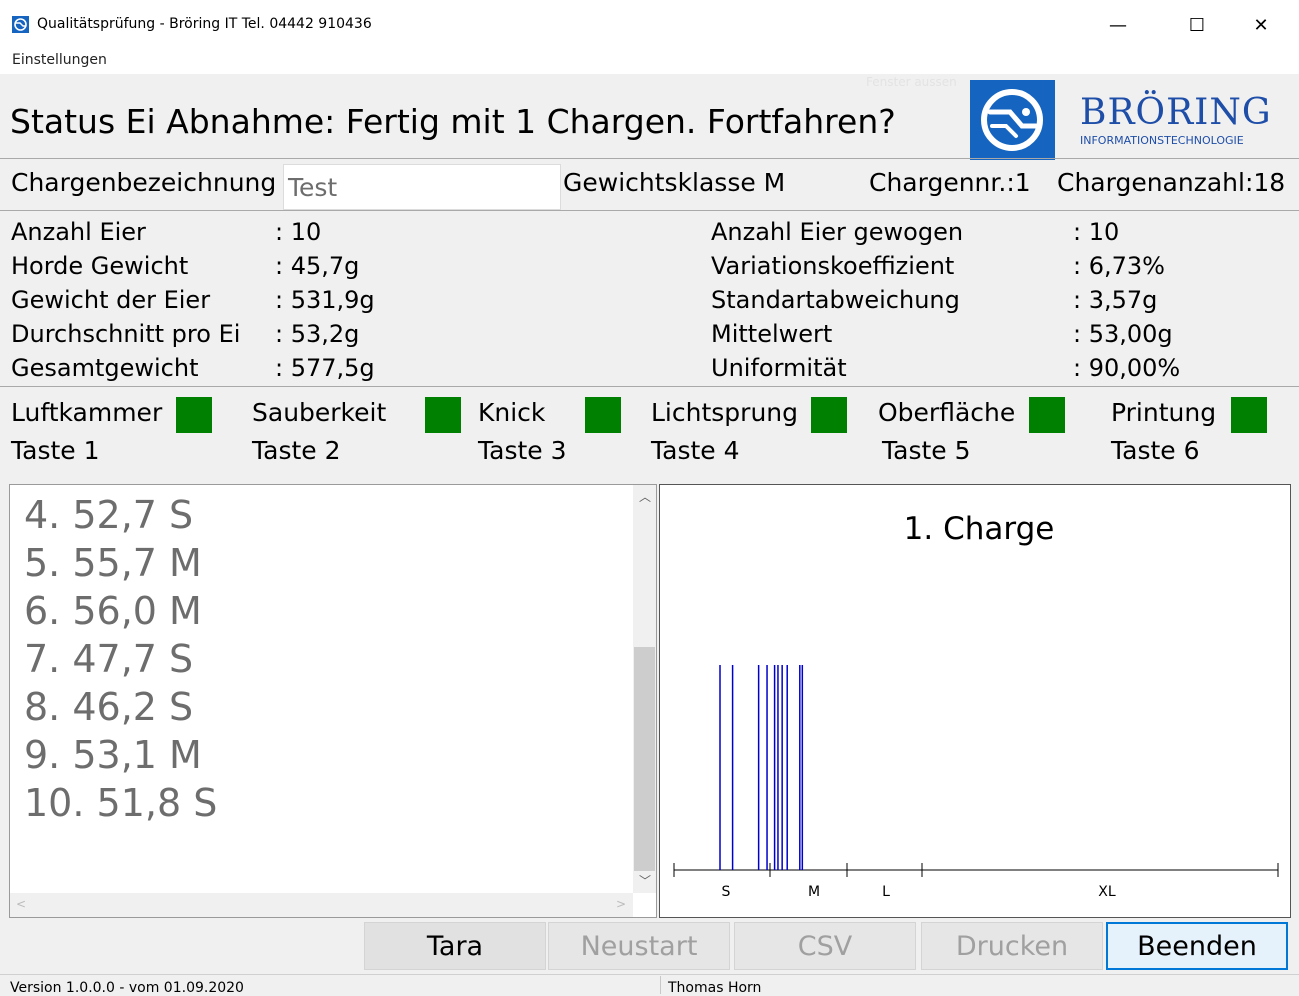 The image size is (1299, 996). Describe the element at coordinates (695, 450) in the screenshot. I see `check-key: Taste 4` at that location.